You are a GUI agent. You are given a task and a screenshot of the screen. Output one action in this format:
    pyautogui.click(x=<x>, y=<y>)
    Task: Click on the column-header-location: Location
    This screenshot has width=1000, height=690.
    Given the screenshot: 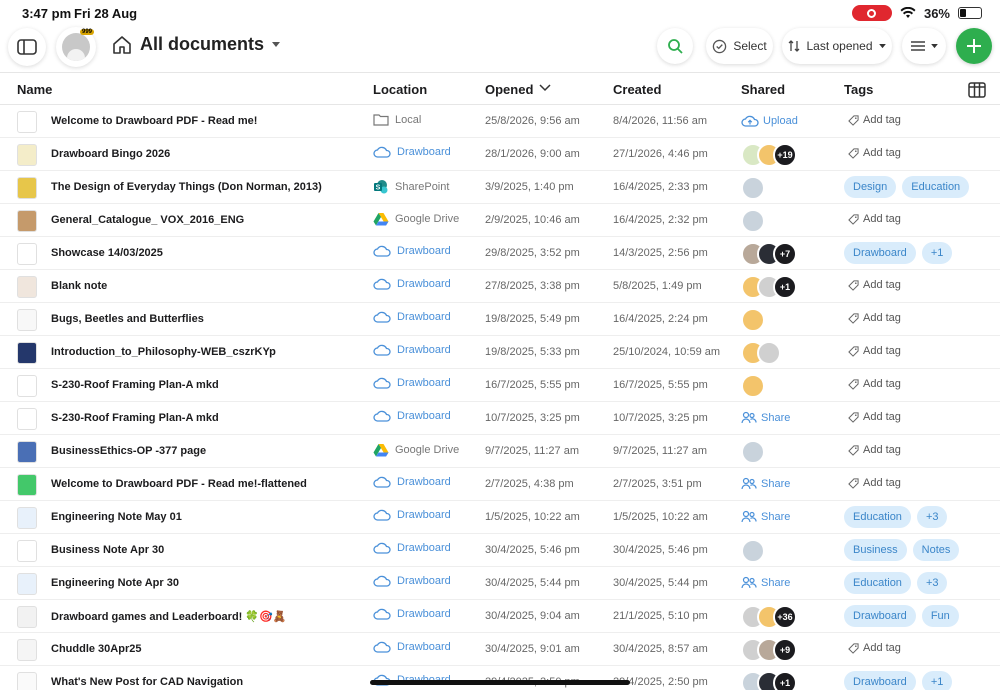 What is the action you would take?
    pyautogui.click(x=400, y=89)
    